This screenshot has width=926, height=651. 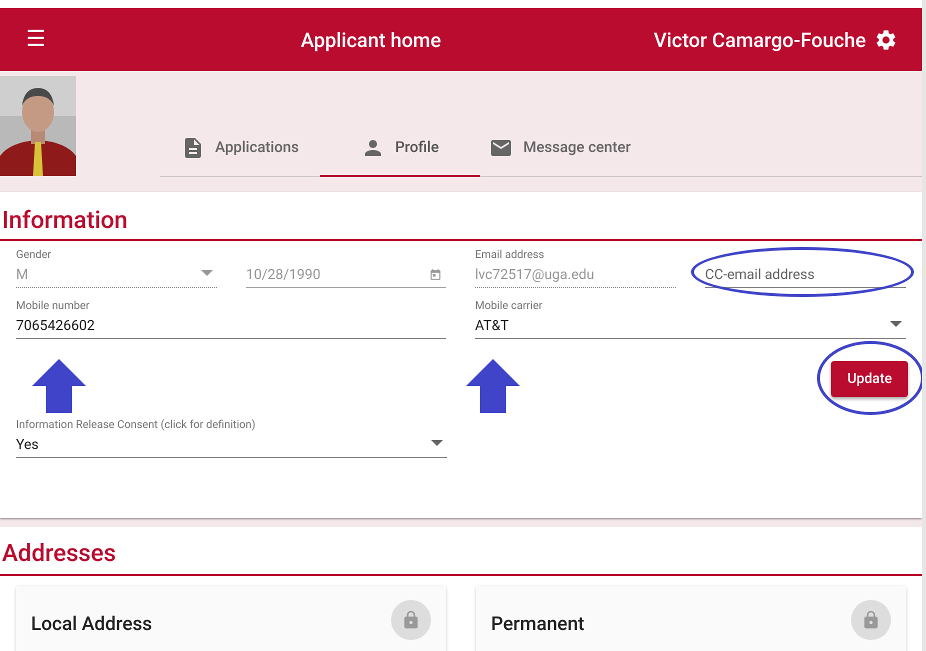 I want to click on section-heading: Information, so click(x=65, y=220).